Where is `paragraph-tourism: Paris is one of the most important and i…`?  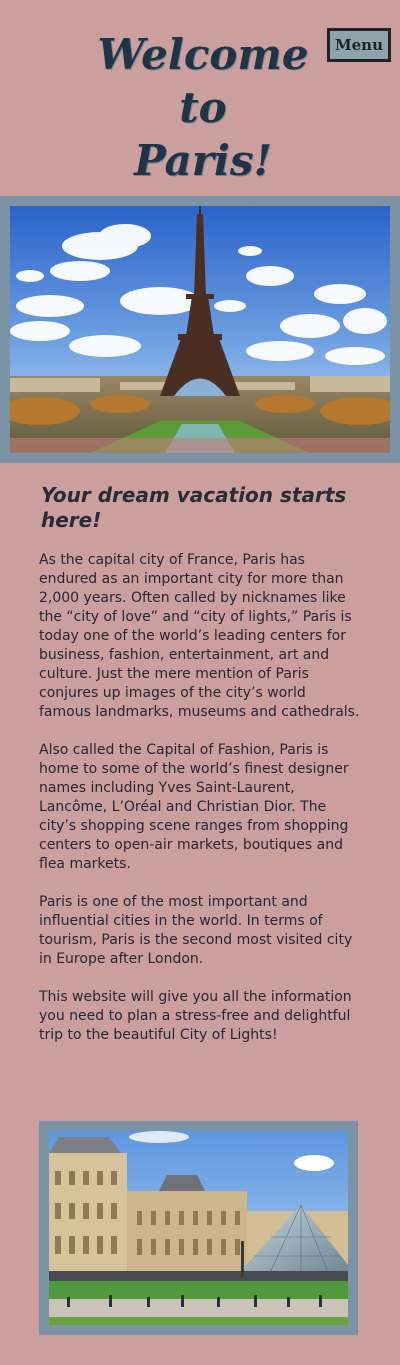 paragraph-tourism: Paris is one of the most important and i… is located at coordinates (196, 930).